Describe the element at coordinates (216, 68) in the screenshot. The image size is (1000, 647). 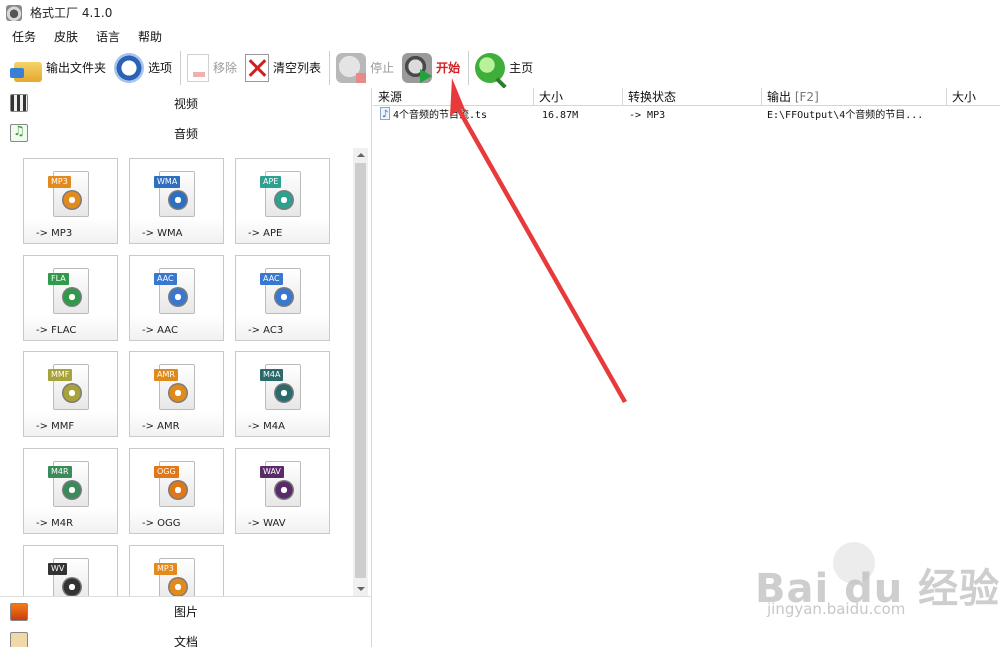
I see `remove-button: 移除` at that location.